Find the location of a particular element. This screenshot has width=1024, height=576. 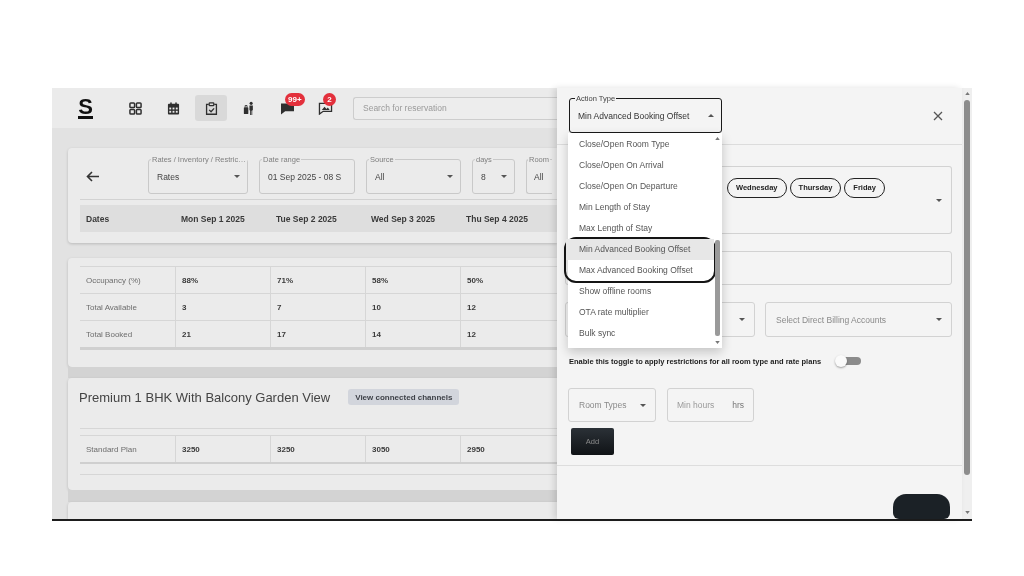

row-label: Standard Plan is located at coordinates (111, 449).